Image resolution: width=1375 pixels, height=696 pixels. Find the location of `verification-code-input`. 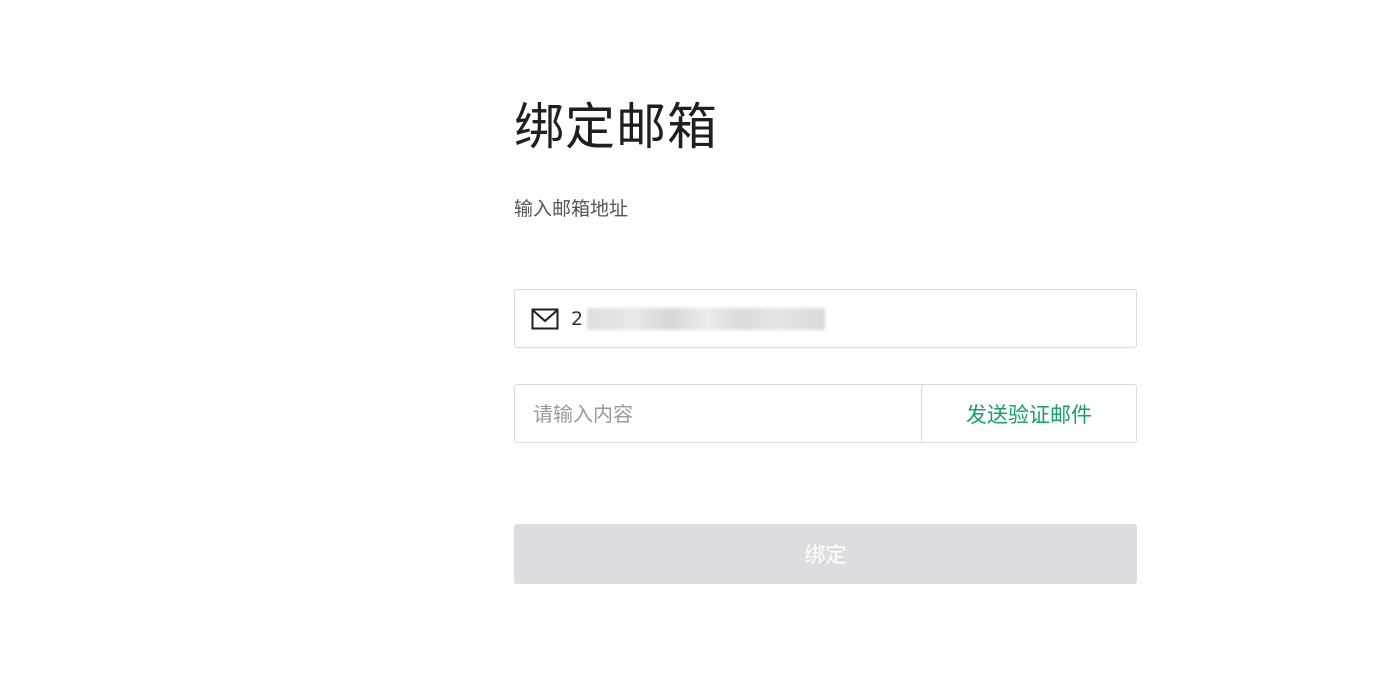

verification-code-input is located at coordinates (724, 413).